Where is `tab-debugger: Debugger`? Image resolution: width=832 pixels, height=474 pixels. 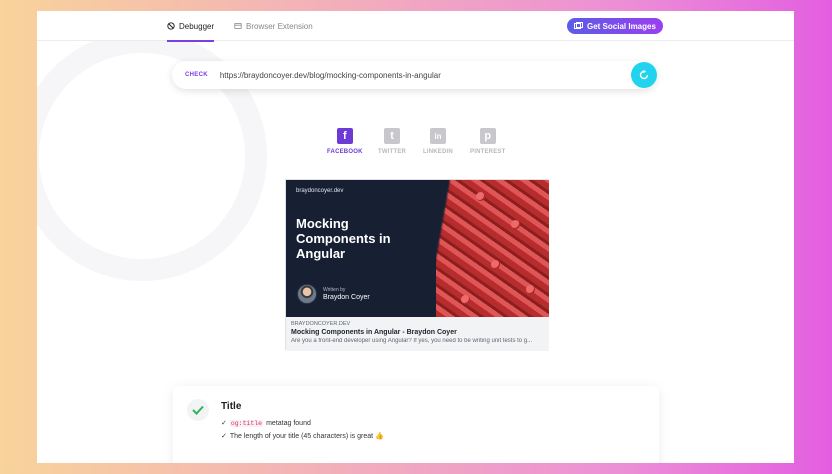
tab-debugger: Debugger is located at coordinates (191, 26).